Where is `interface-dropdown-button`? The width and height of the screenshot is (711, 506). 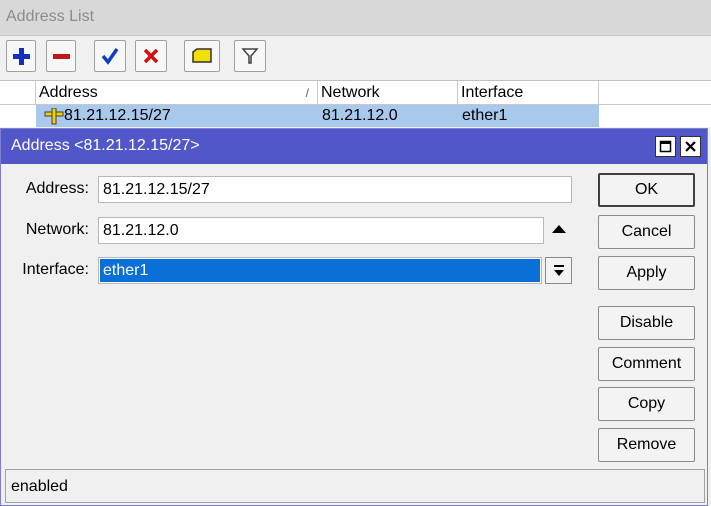
interface-dropdown-button is located at coordinates (558, 270).